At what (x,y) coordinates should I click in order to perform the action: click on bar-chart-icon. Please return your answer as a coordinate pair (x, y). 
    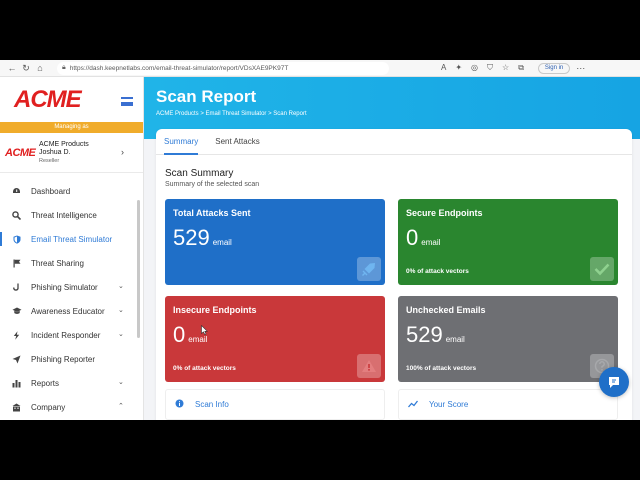
    Looking at the image, I should click on (16, 383).